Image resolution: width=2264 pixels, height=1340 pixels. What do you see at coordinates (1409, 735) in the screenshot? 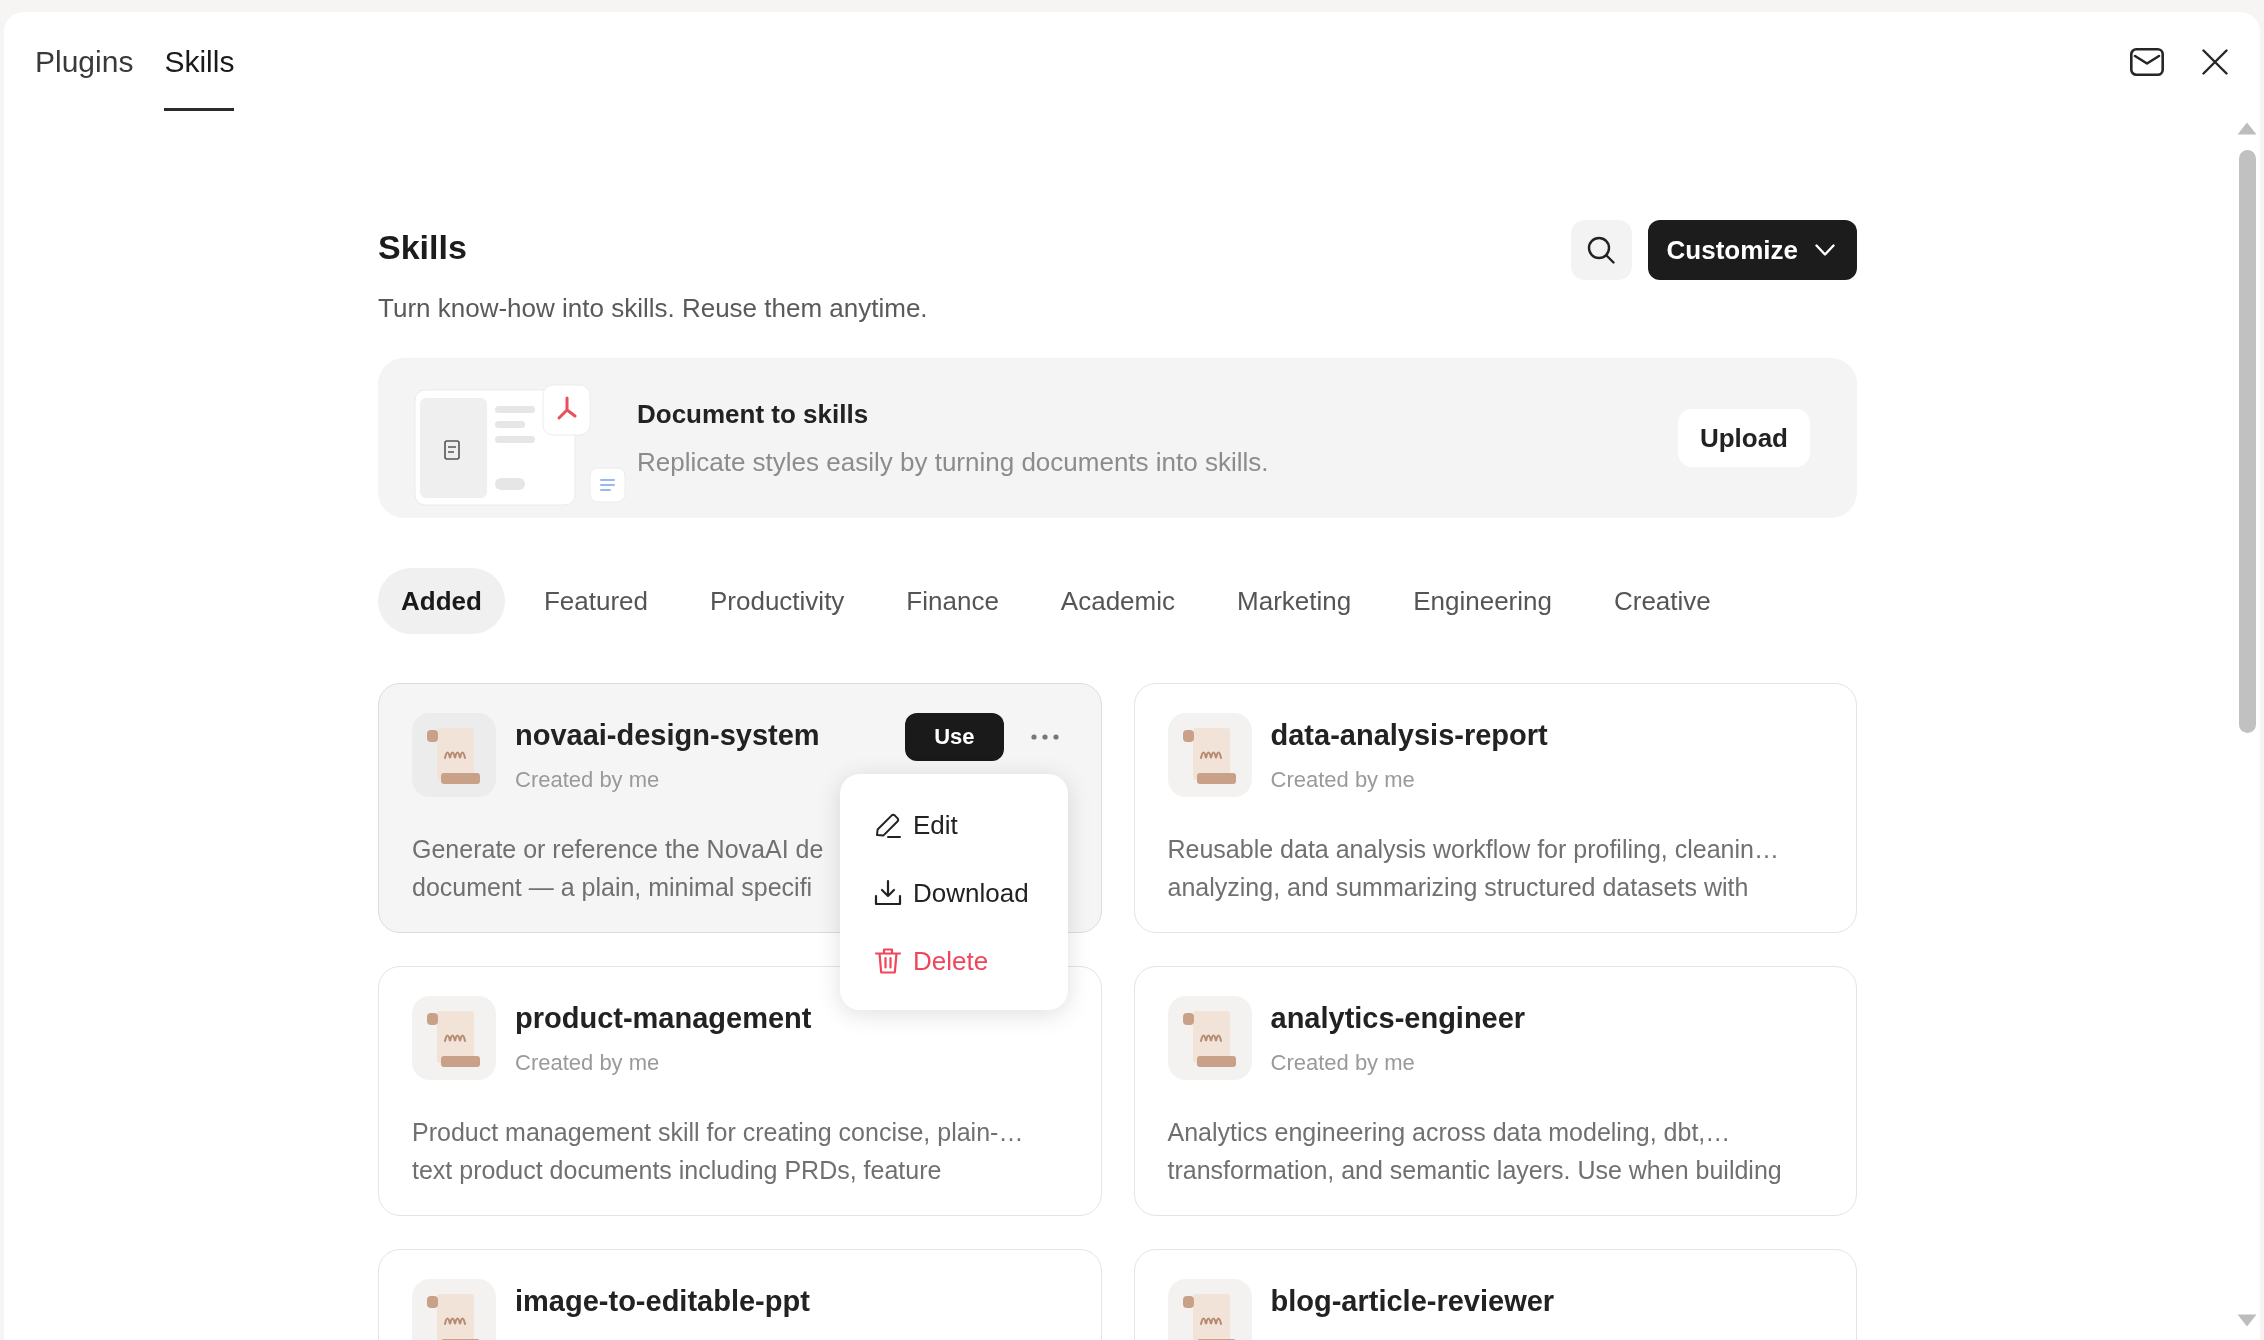
I see `skill-name: data-analysis-report` at bounding box center [1409, 735].